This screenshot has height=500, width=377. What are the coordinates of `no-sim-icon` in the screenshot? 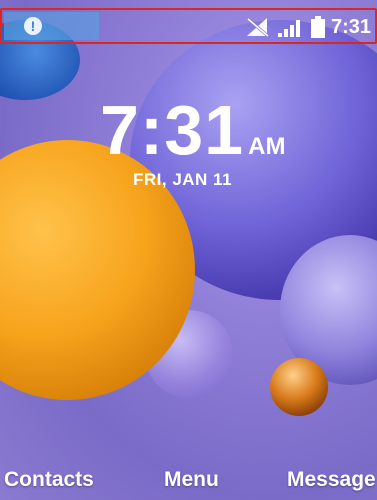 It's located at (258, 27).